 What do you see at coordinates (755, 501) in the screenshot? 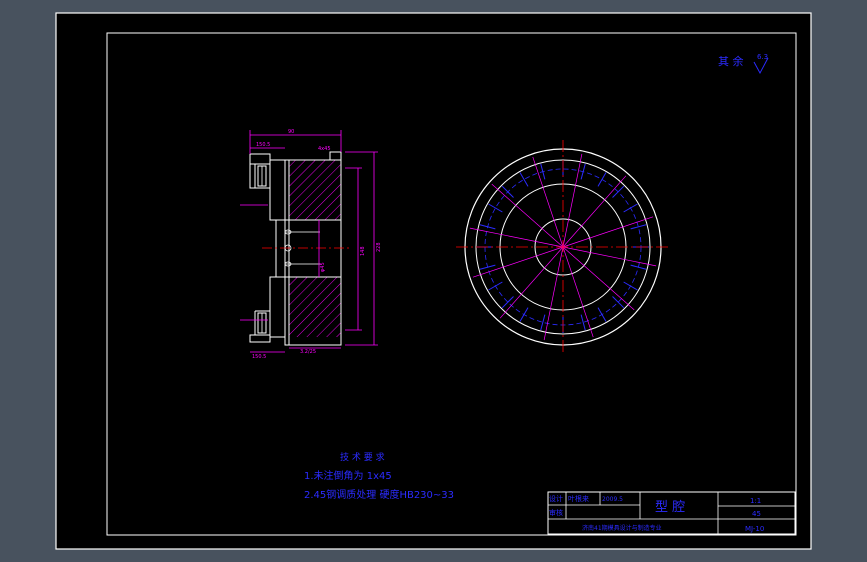
I see `scale-value: 1:1` at bounding box center [755, 501].